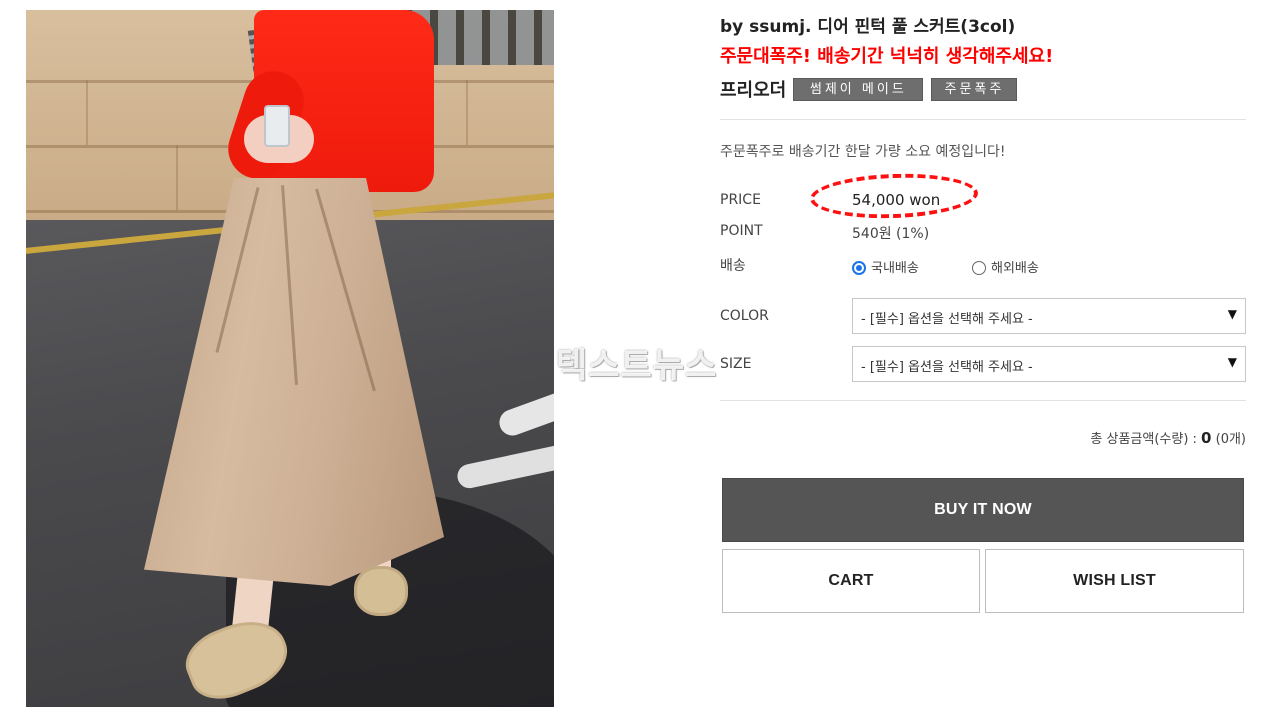 This screenshot has height=720, width=1280. I want to click on color-select: - [필수] 옵션을 선택해 주세요 - ▼, so click(1049, 316).